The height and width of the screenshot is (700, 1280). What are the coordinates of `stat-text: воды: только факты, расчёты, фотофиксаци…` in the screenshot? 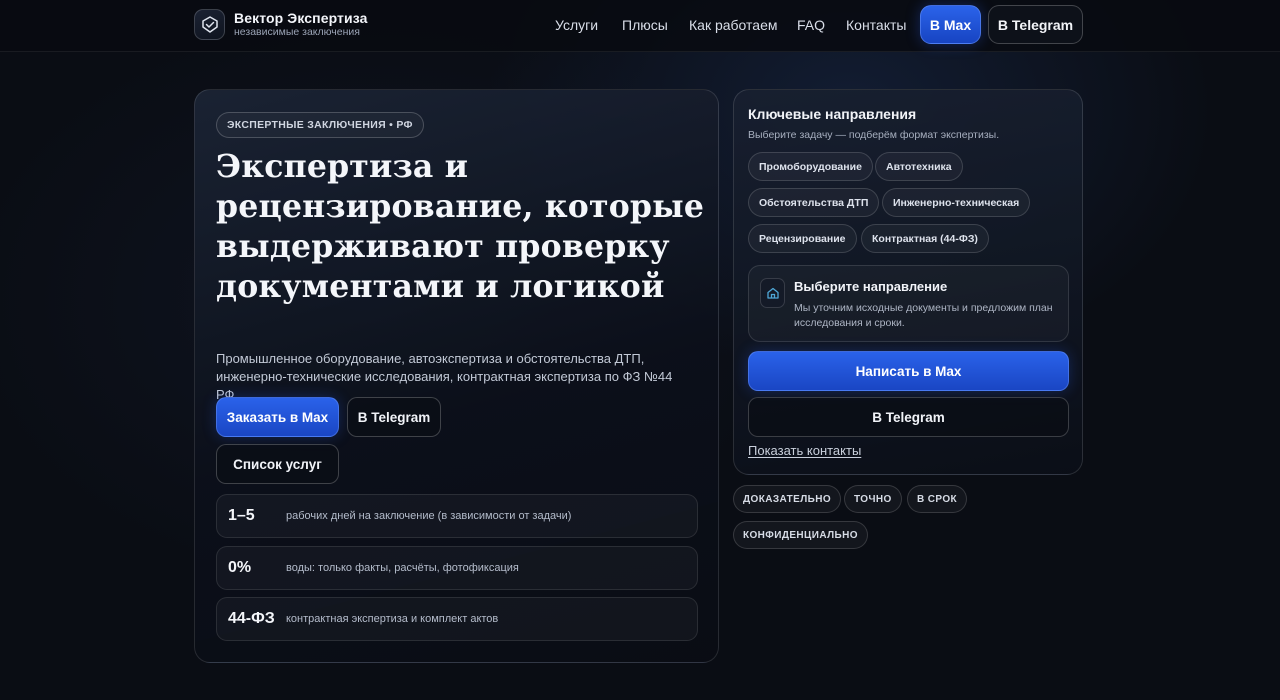 It's located at (402, 568).